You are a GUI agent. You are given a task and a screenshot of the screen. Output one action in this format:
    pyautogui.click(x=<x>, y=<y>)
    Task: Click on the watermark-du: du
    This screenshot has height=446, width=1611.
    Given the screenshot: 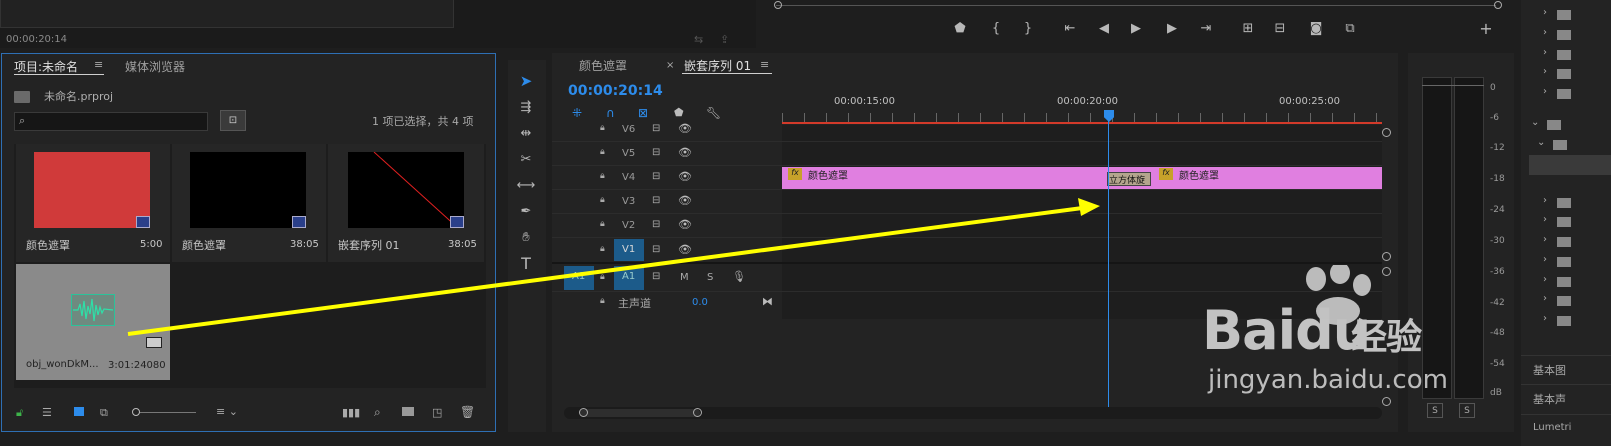 What is the action you would take?
    pyautogui.click(x=1333, y=330)
    